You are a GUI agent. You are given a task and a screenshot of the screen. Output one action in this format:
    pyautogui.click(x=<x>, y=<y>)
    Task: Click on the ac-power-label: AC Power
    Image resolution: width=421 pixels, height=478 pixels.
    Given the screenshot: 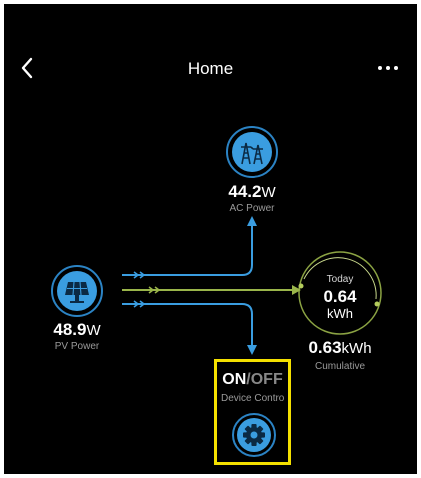 What is the action you would take?
    pyautogui.click(x=252, y=208)
    